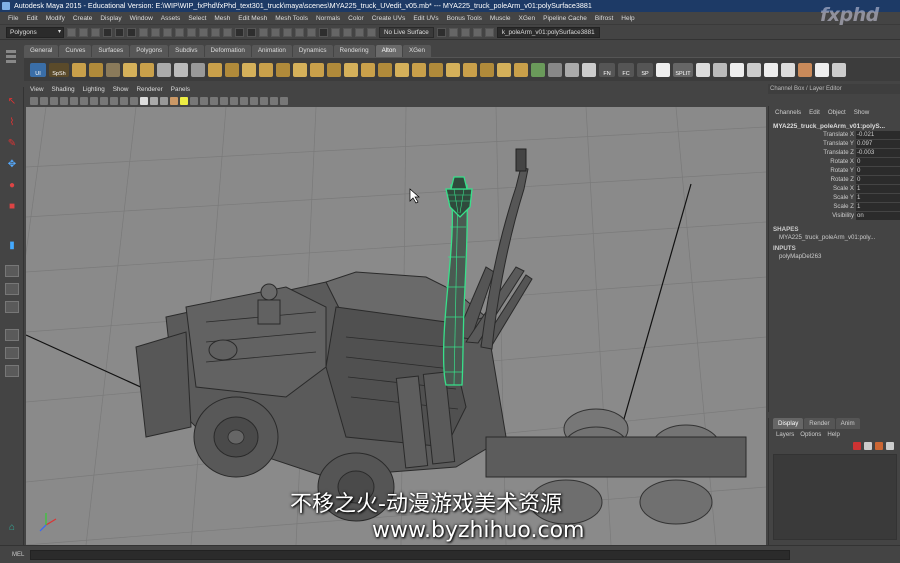  What do you see at coordinates (359, 32) in the screenshot?
I see `render-settings-icon` at bounding box center [359, 32].